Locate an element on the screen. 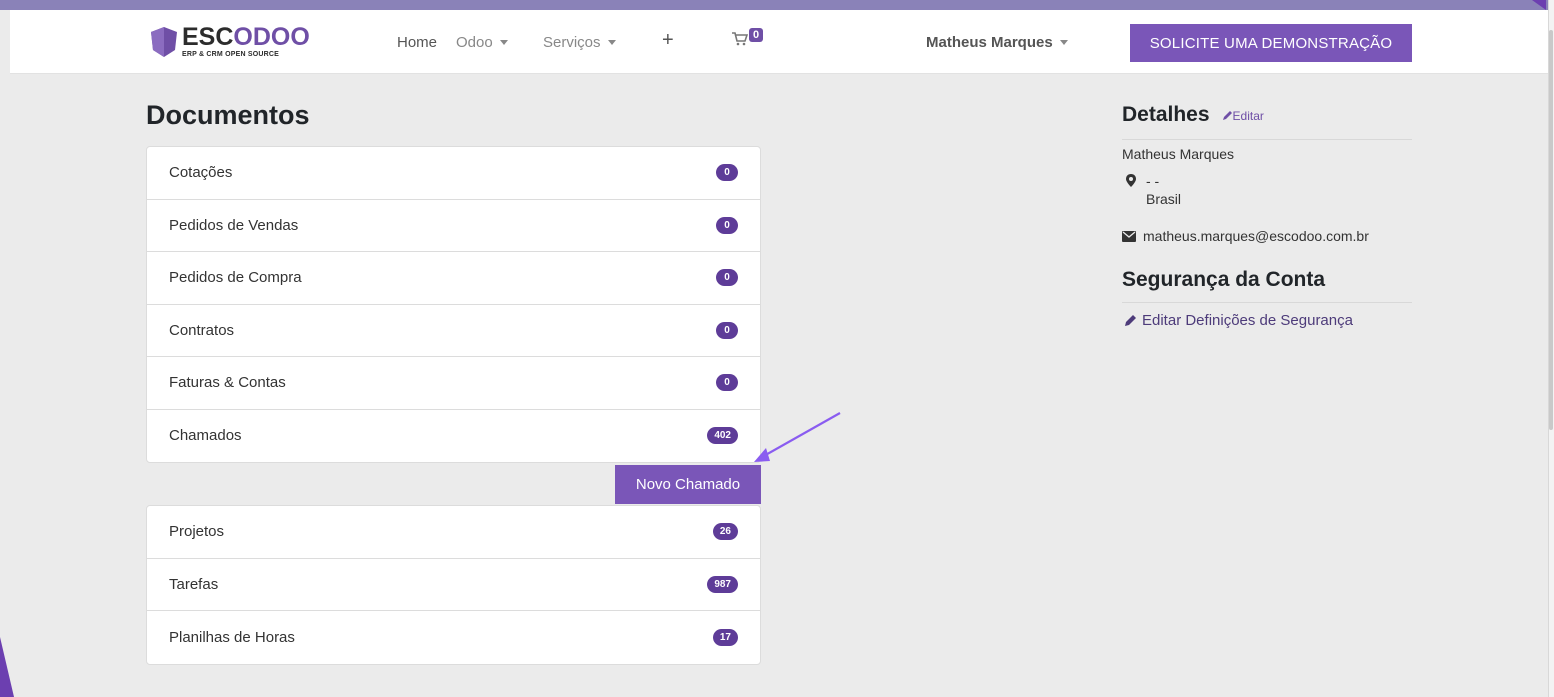 The width and height of the screenshot is (1554, 697). count-badge: 987 is located at coordinates (722, 584).